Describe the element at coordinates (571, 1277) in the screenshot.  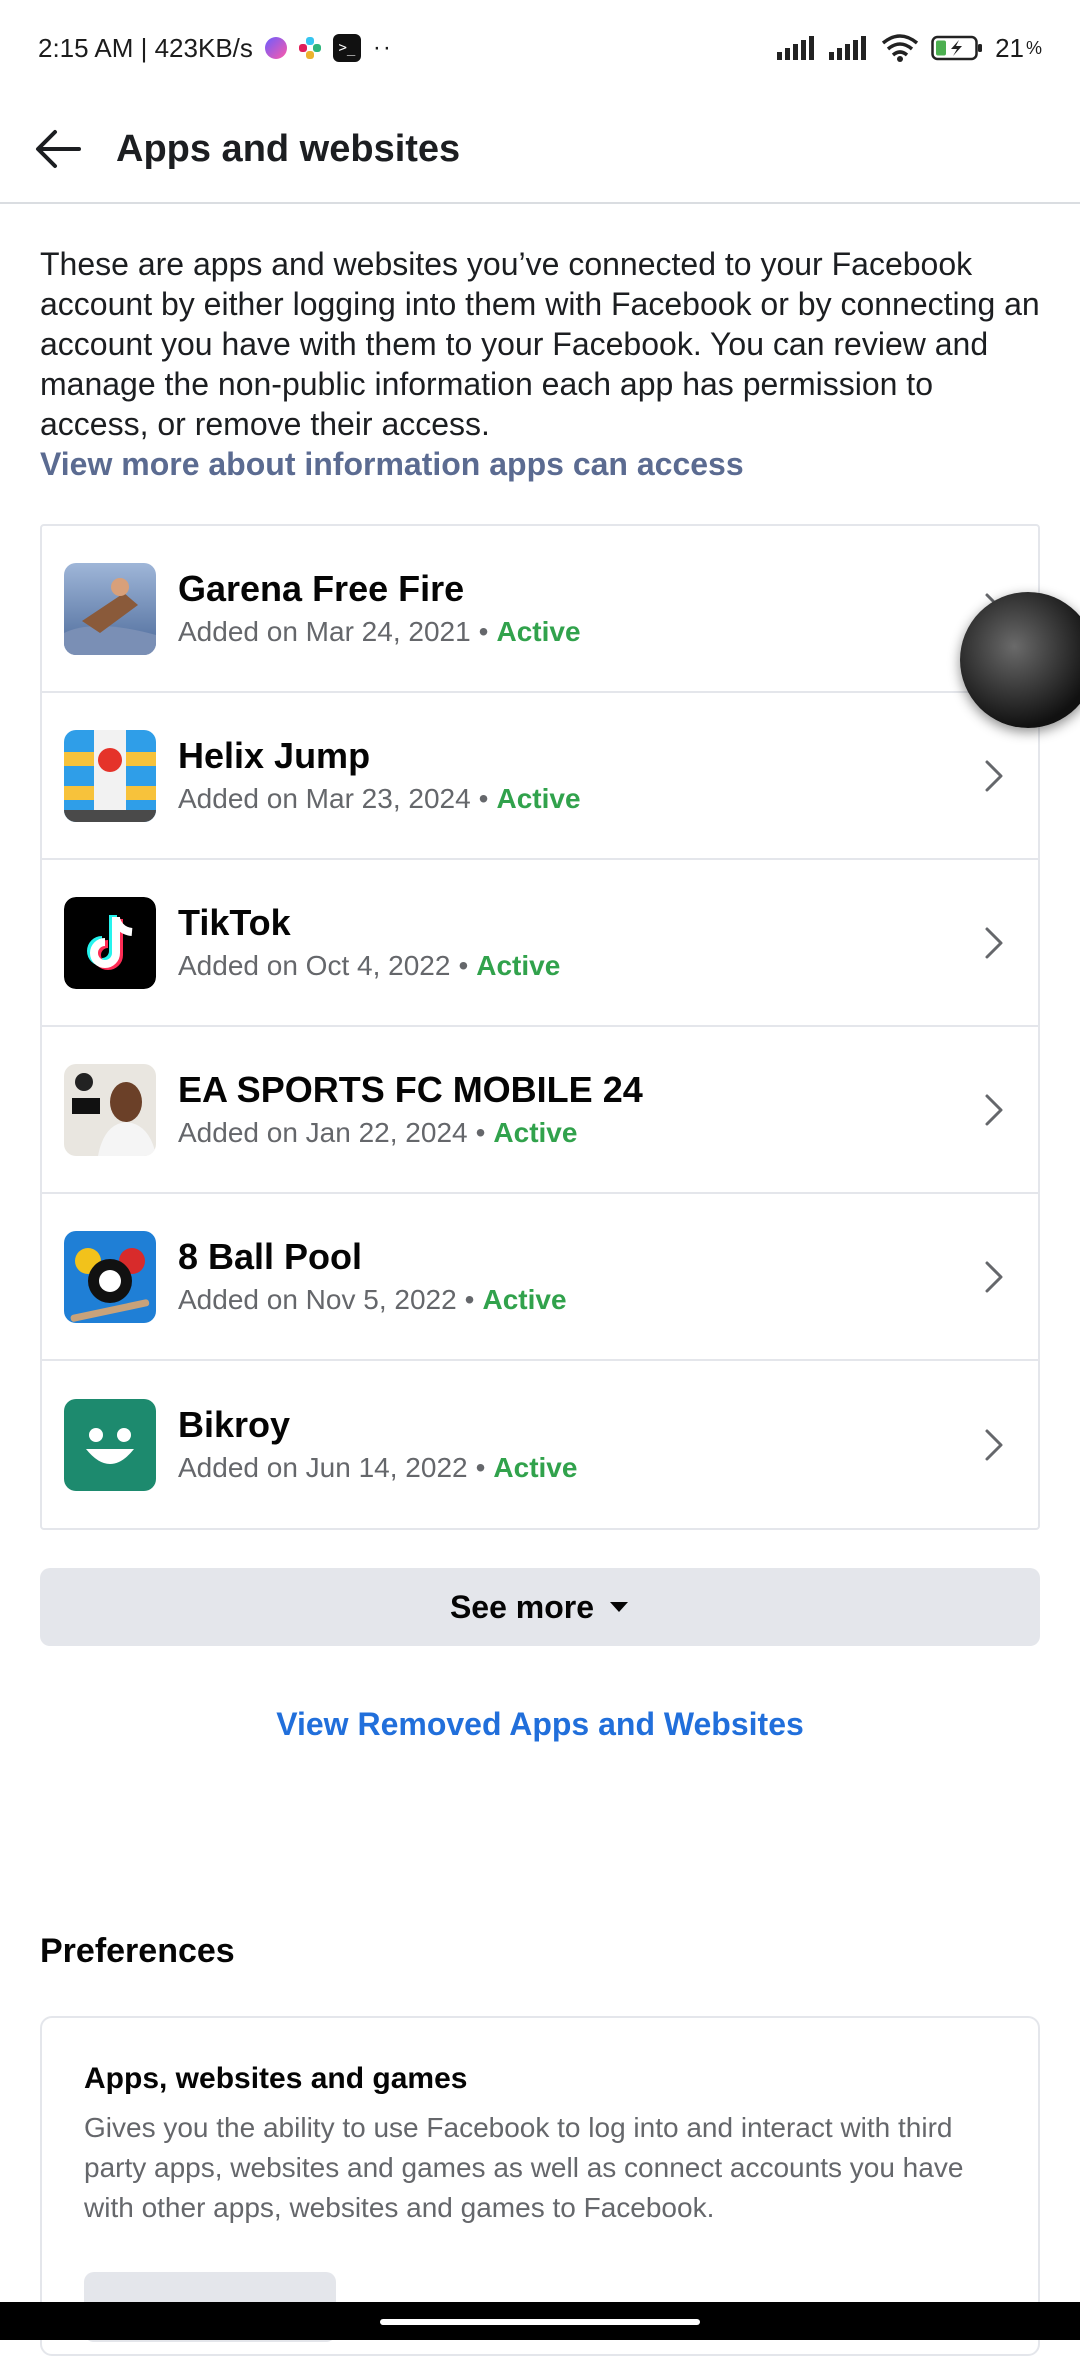
I see `app-text: 8 Ball Pool Added on Nov 5, 2022 • Active` at that location.